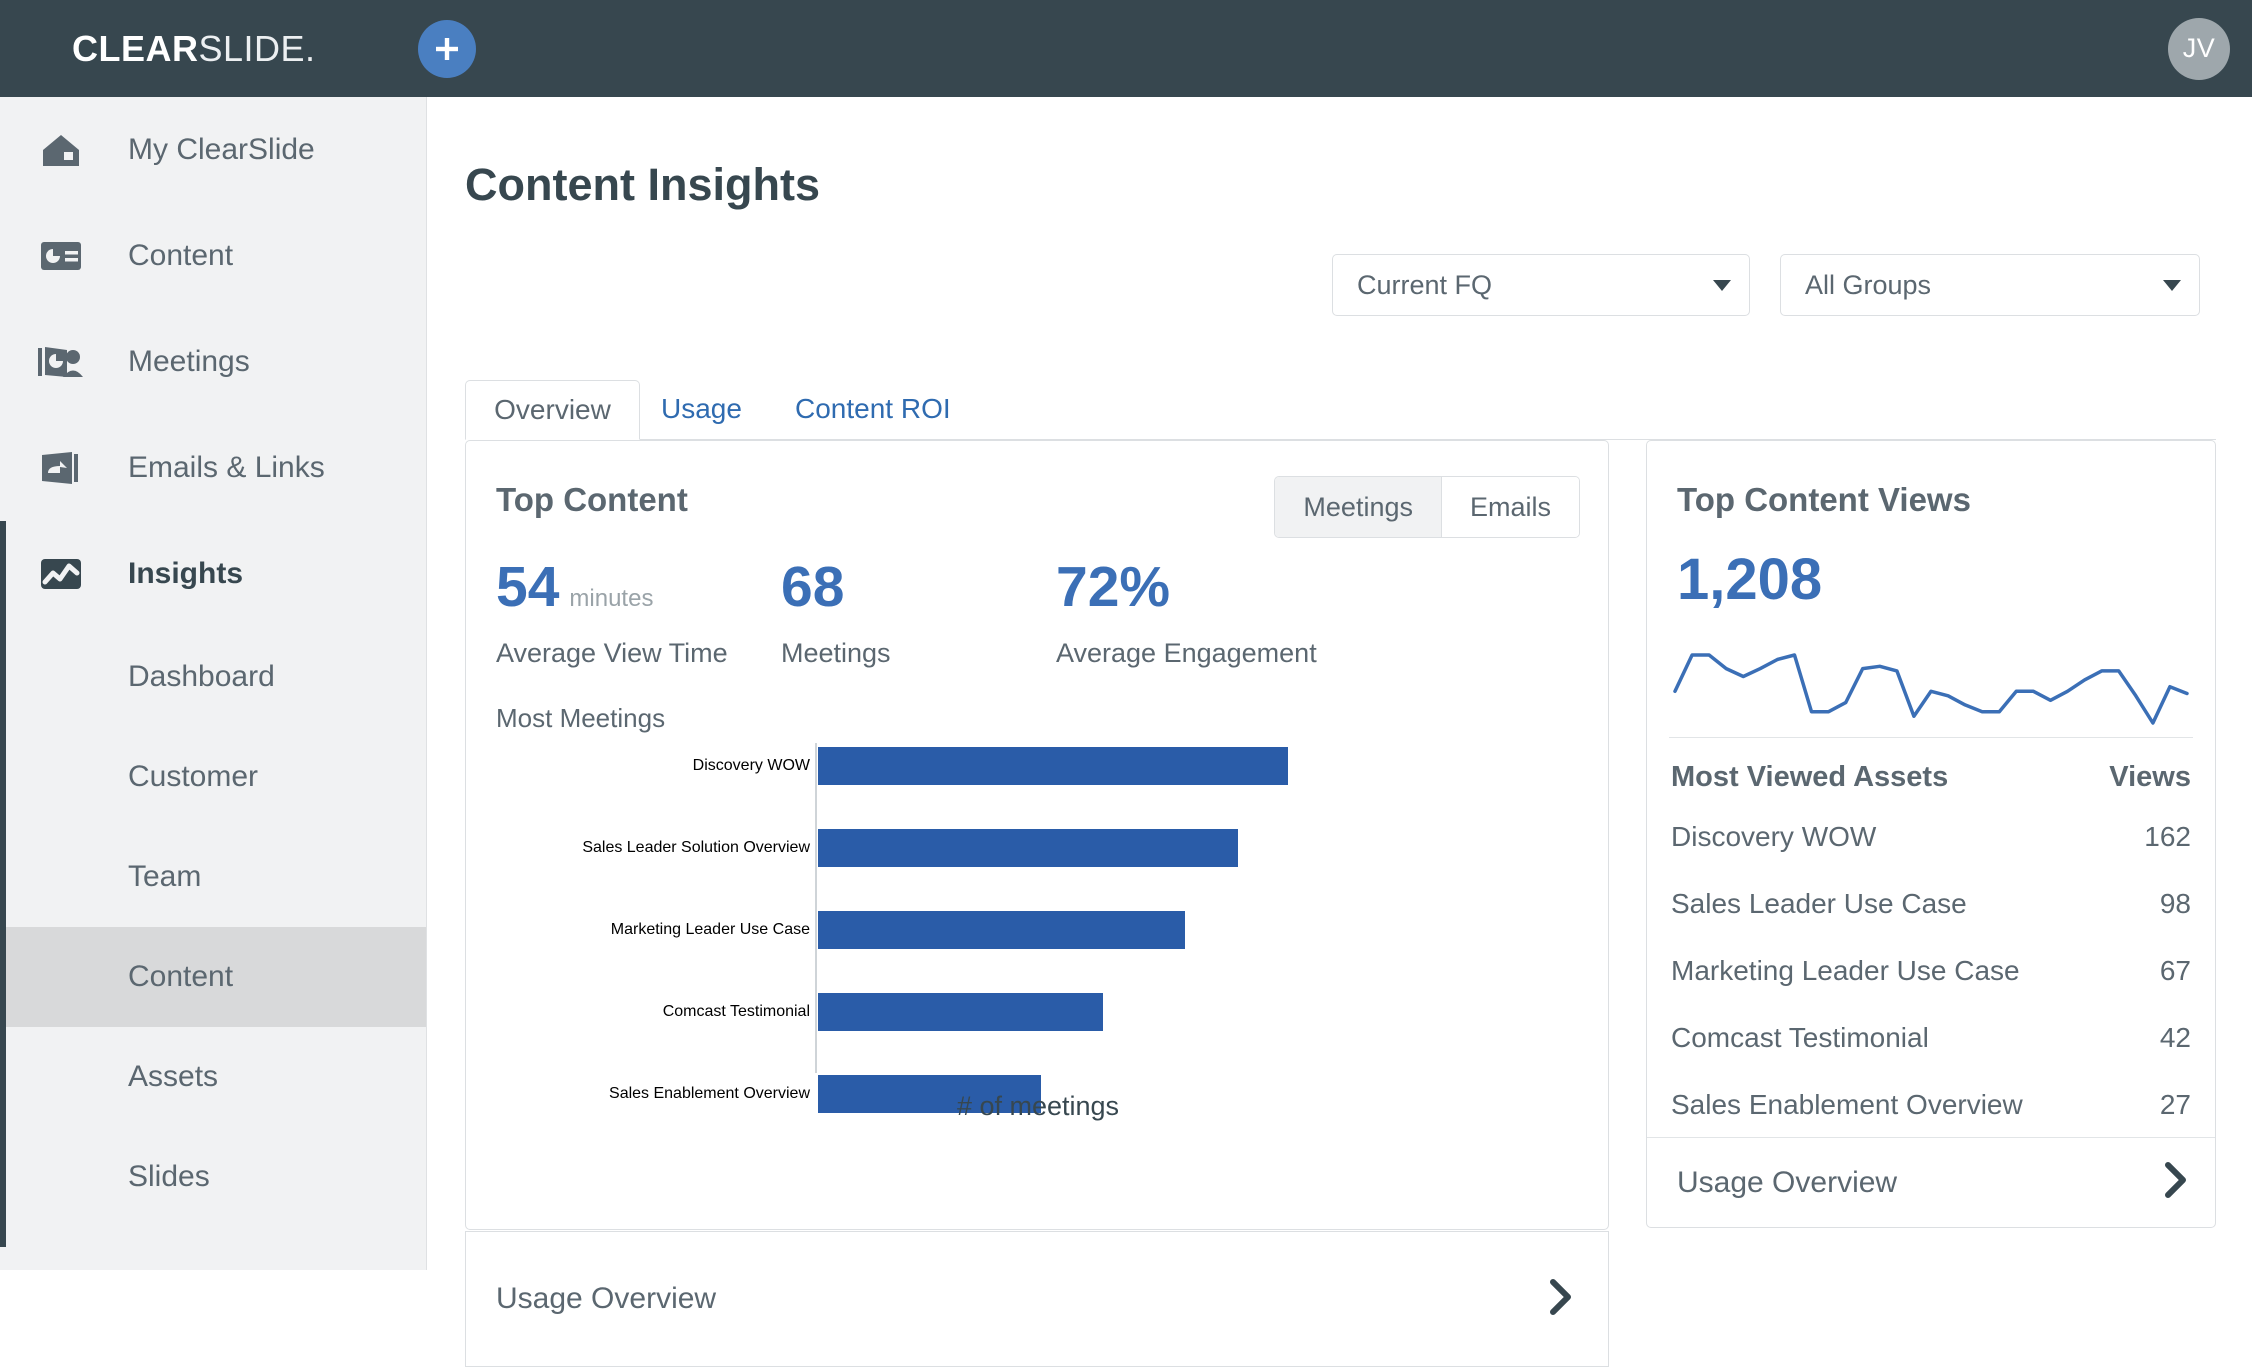 This screenshot has width=2252, height=1367. I want to click on top-content-title: Top Content, so click(592, 499).